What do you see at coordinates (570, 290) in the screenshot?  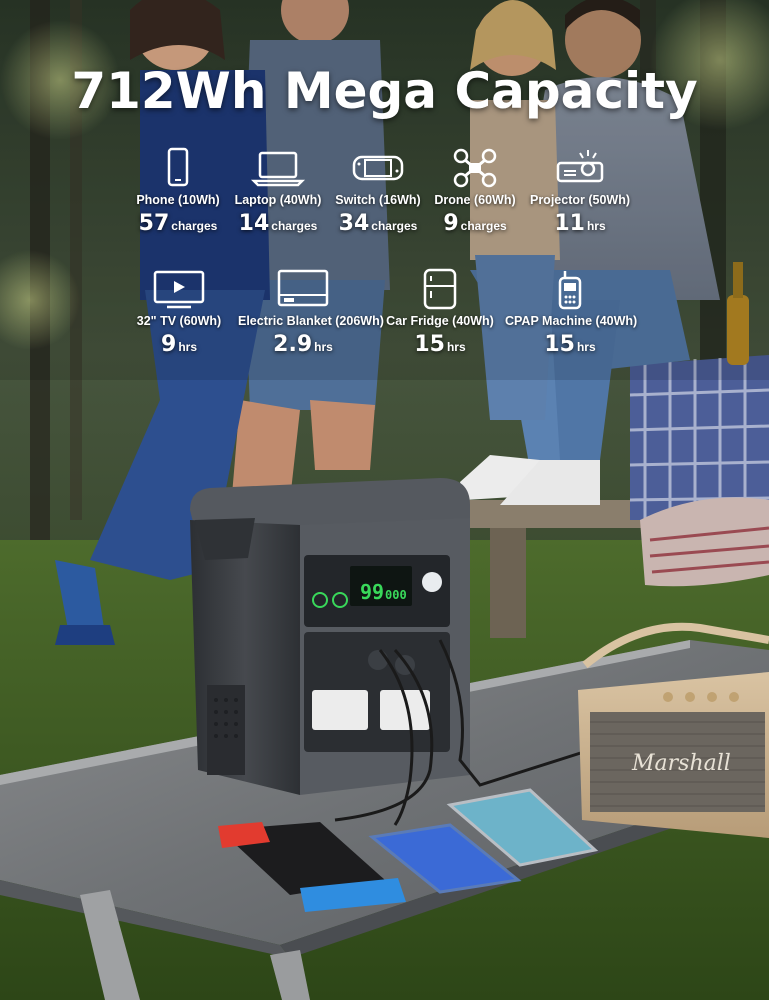 I see `cpap-machine-icon` at bounding box center [570, 290].